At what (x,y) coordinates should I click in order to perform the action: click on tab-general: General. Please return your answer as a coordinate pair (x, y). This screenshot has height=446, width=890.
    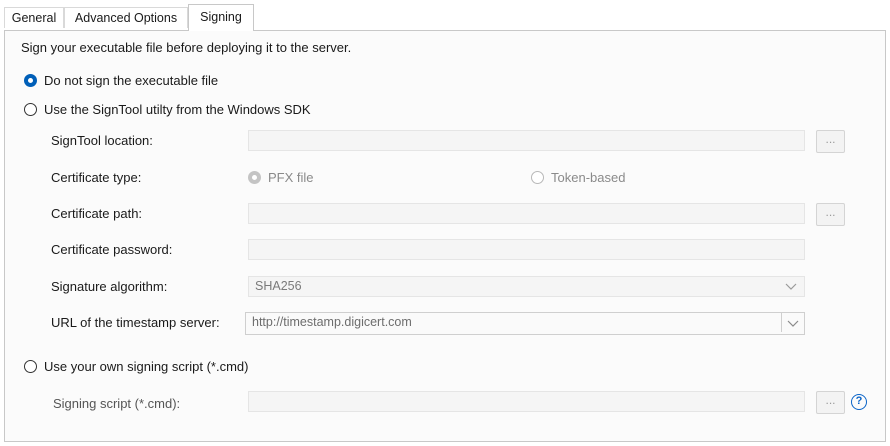
    Looking at the image, I should click on (34, 17).